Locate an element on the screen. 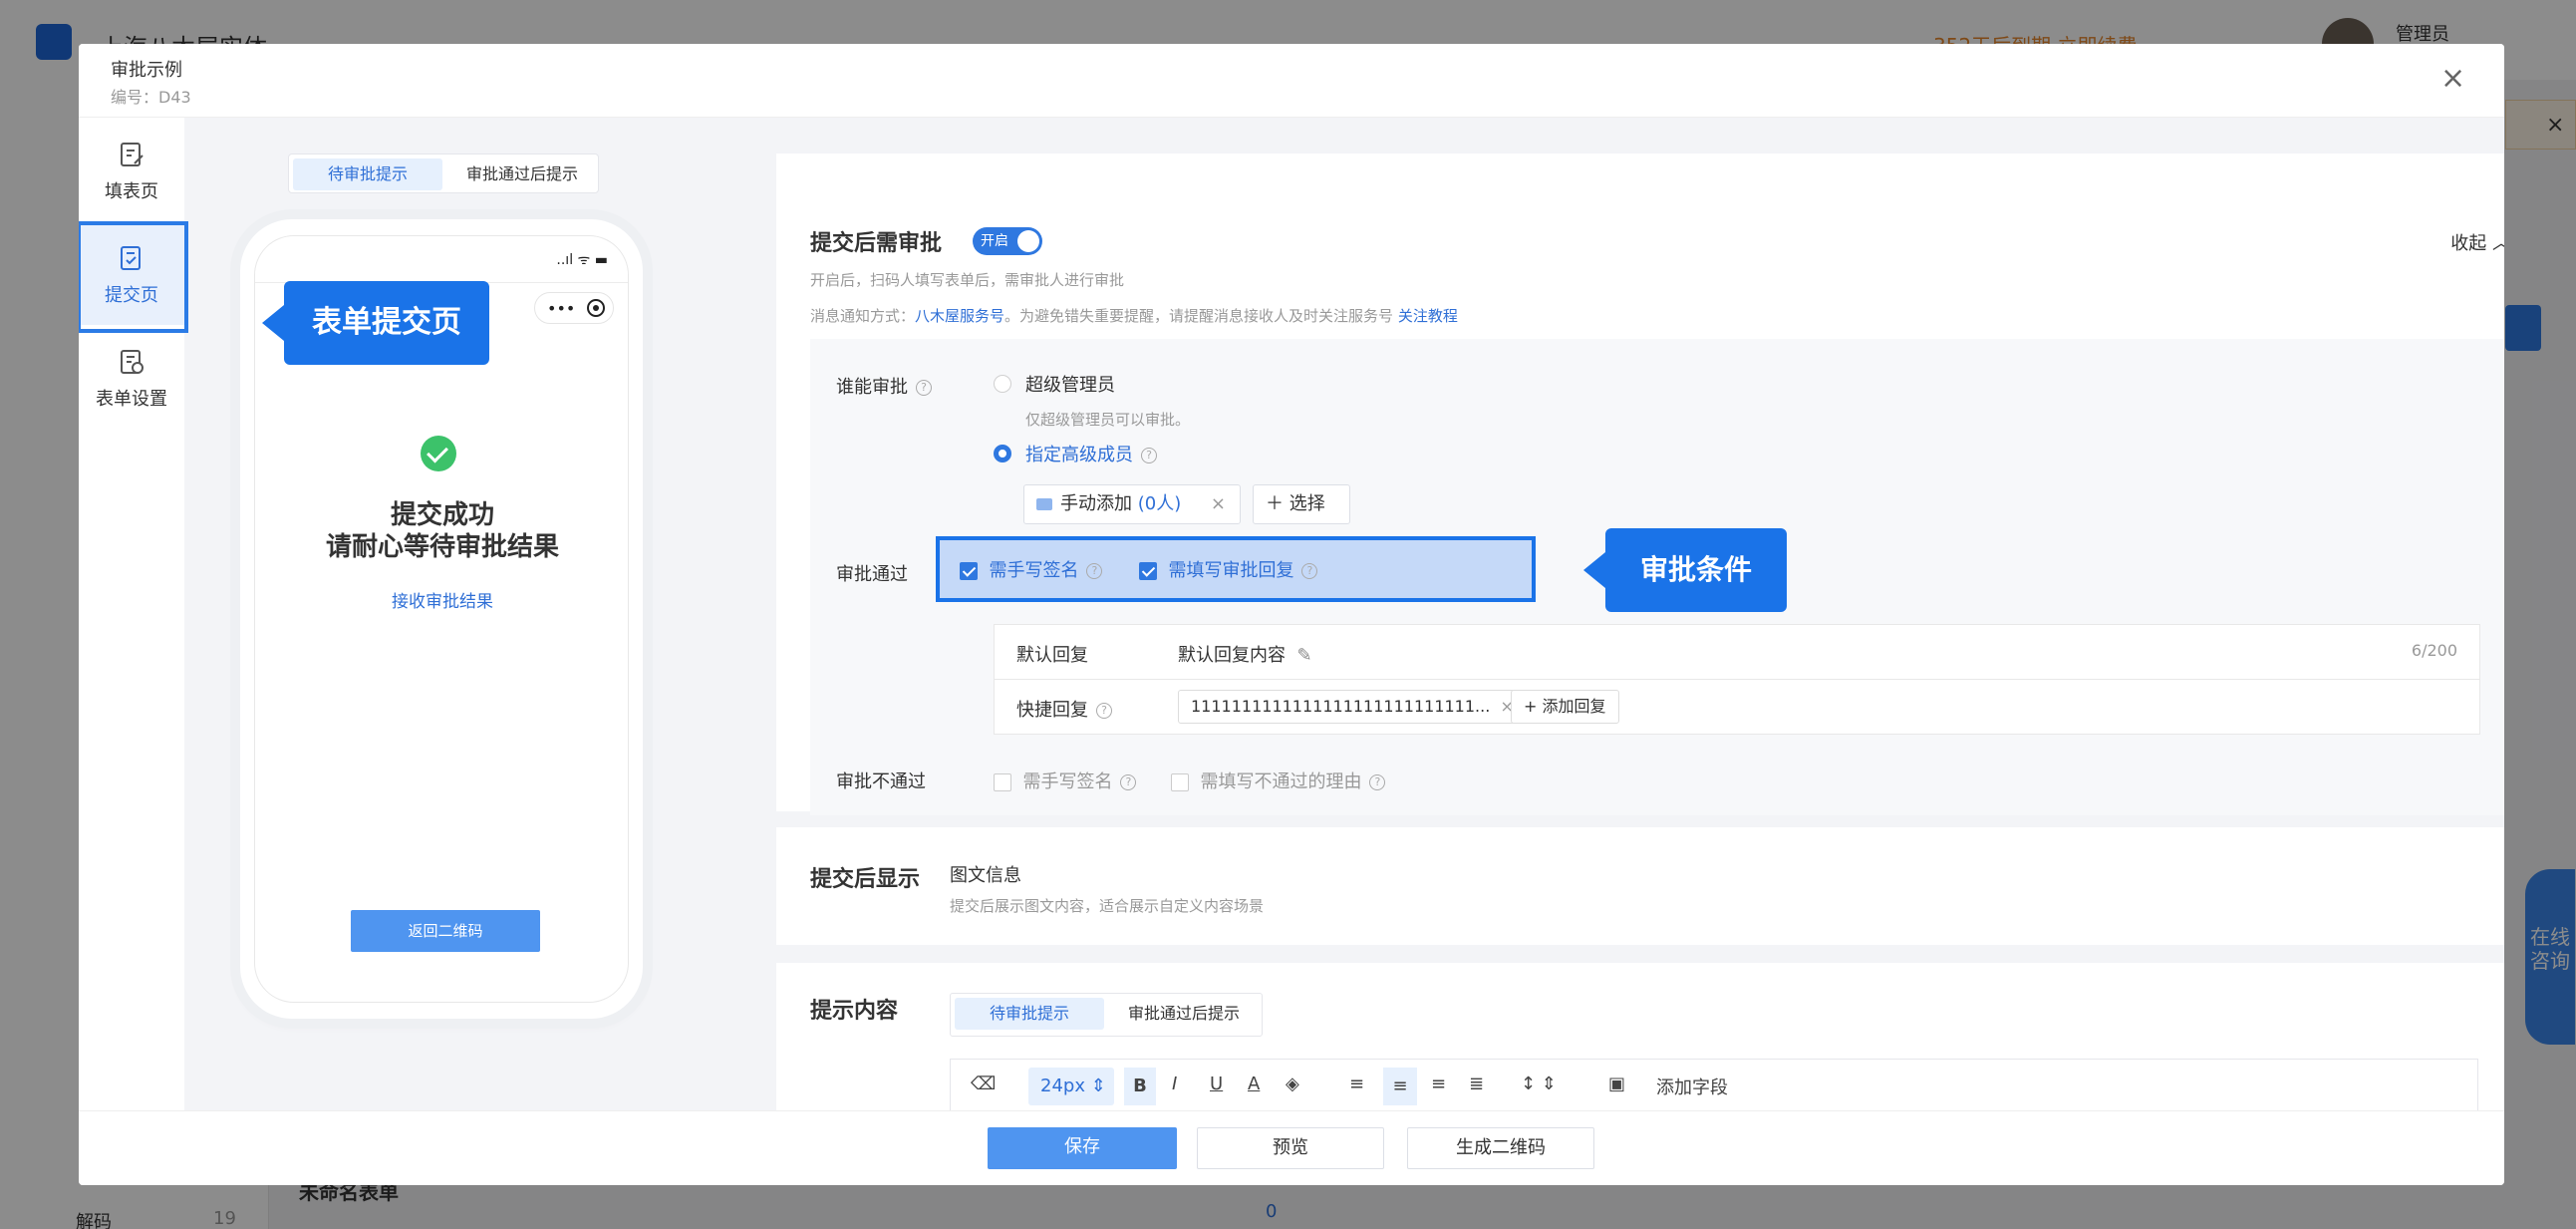 The image size is (2576, 1229). pass-signature-checkbox: 需手写签名? is located at coordinates (1031, 569).